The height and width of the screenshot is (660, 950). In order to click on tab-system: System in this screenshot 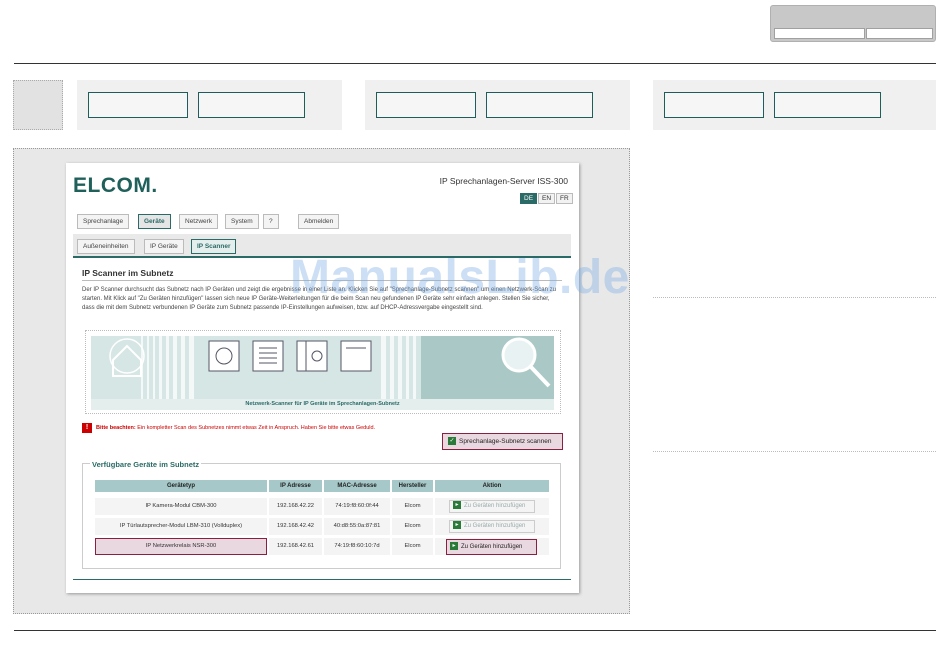, I will do `click(242, 221)`.